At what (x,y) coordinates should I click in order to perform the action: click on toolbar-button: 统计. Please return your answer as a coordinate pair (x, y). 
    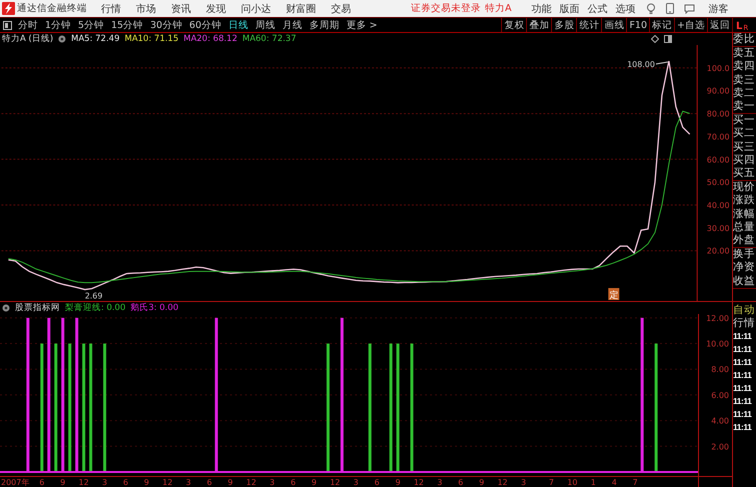
    Looking at the image, I should click on (589, 25).